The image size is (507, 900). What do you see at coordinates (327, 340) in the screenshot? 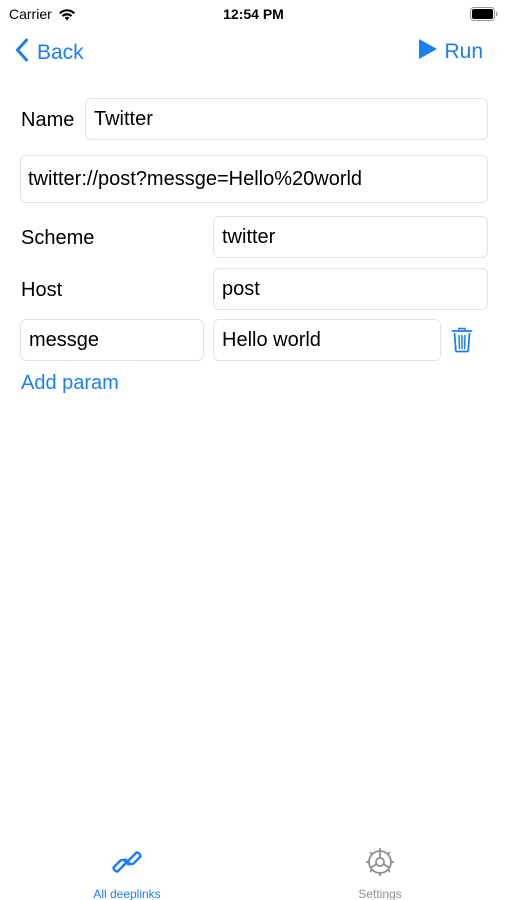
I see `param-value-field: Hello world` at bounding box center [327, 340].